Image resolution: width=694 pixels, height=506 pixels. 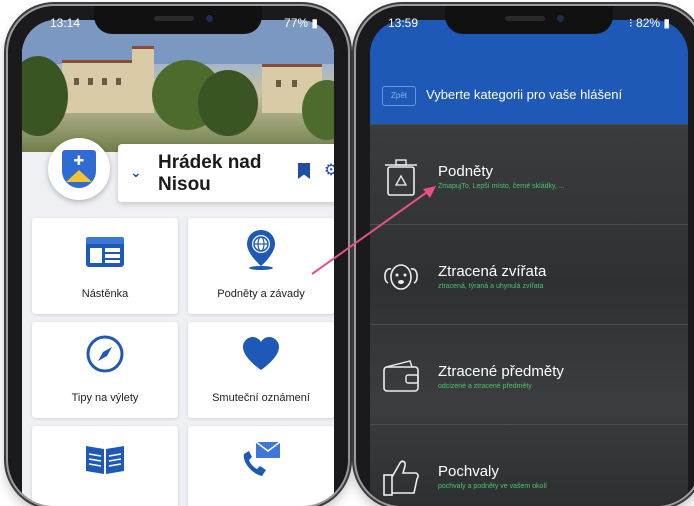 I want to click on dog-icon, so click(x=401, y=277).